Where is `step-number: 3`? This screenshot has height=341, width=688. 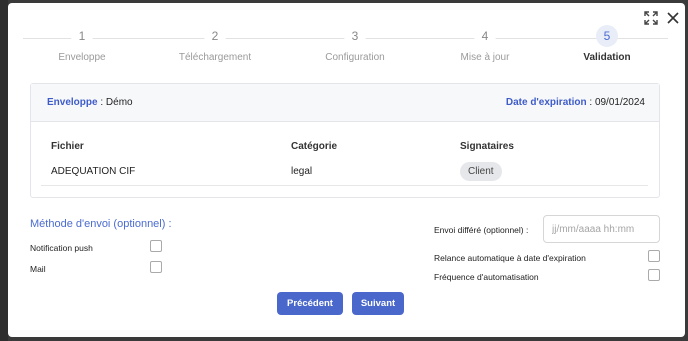 step-number: 3 is located at coordinates (355, 36).